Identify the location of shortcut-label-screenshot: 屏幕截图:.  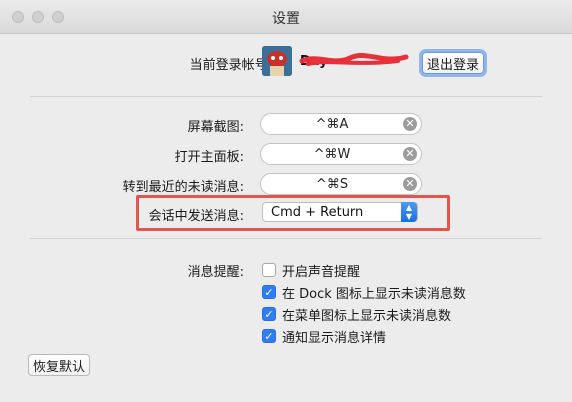
(215, 127).